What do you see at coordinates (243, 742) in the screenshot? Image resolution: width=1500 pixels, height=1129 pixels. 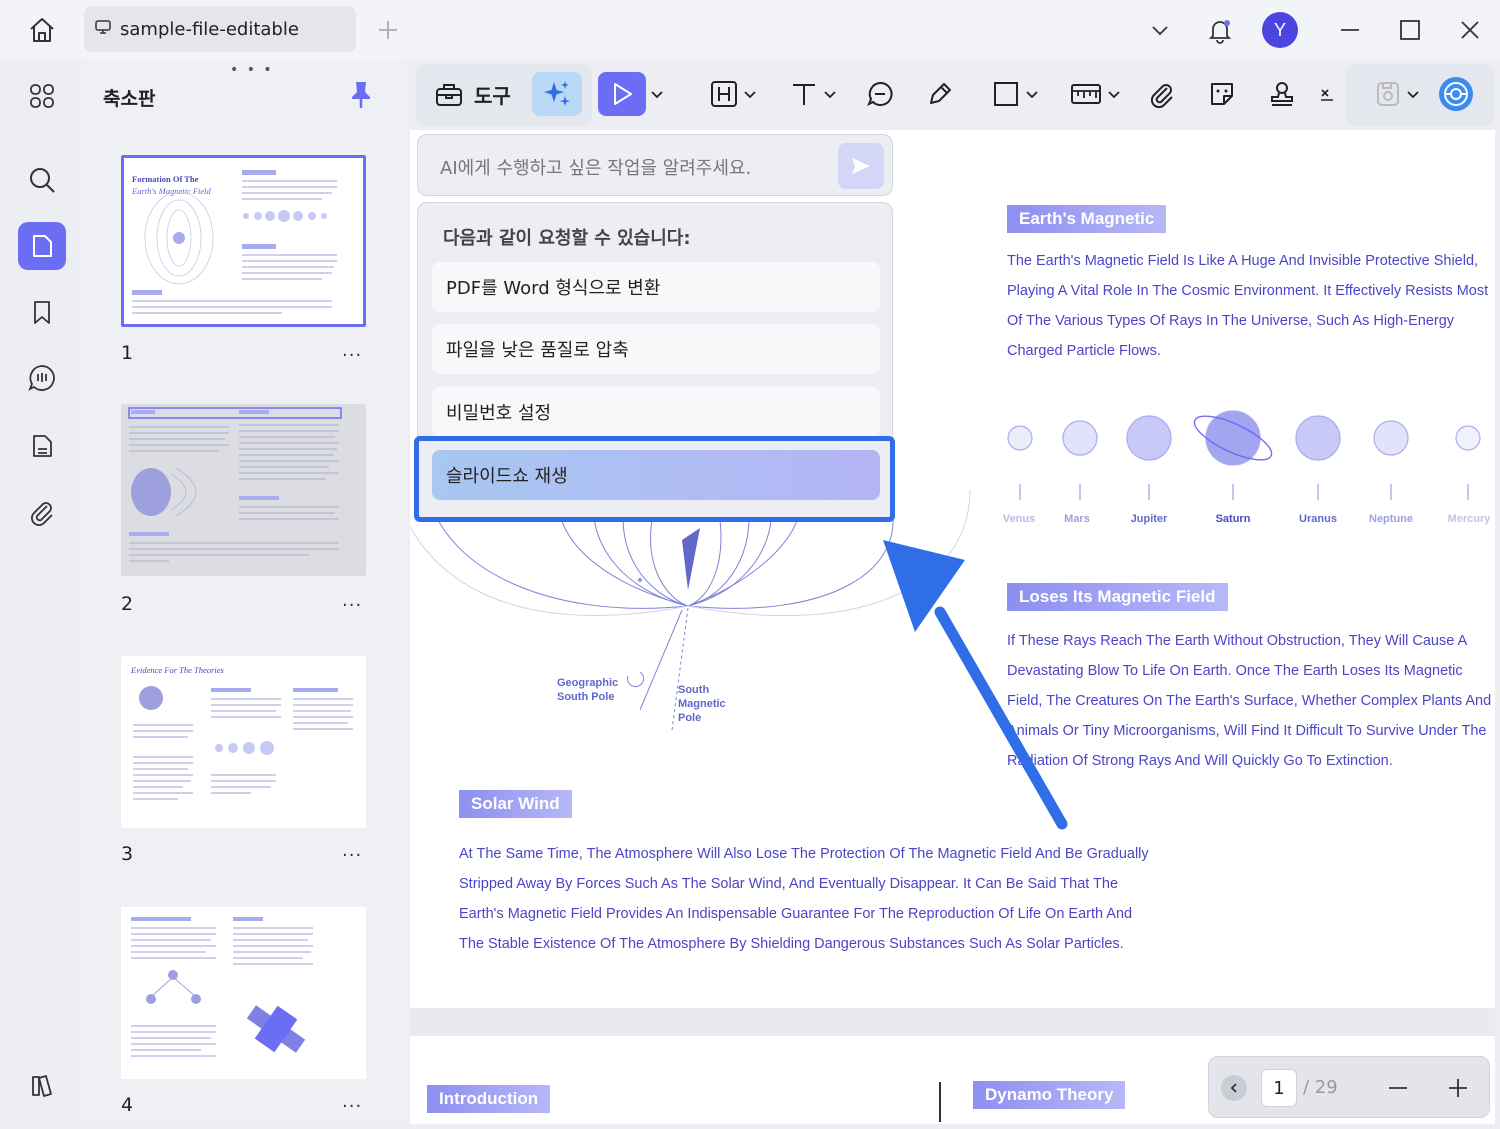 I see `thumbnail-page-3: Evidence For The Theories` at bounding box center [243, 742].